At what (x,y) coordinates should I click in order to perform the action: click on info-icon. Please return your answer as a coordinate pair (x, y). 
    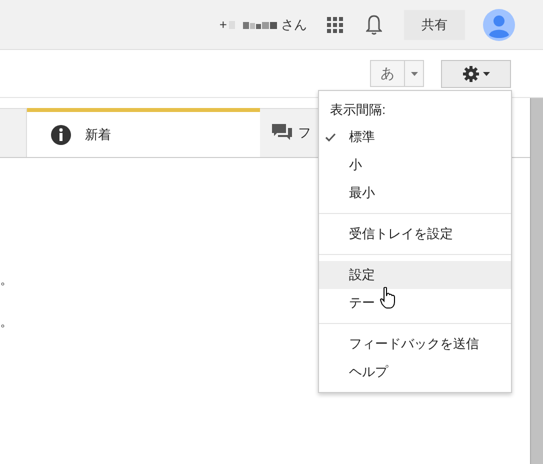
    Looking at the image, I should click on (61, 134).